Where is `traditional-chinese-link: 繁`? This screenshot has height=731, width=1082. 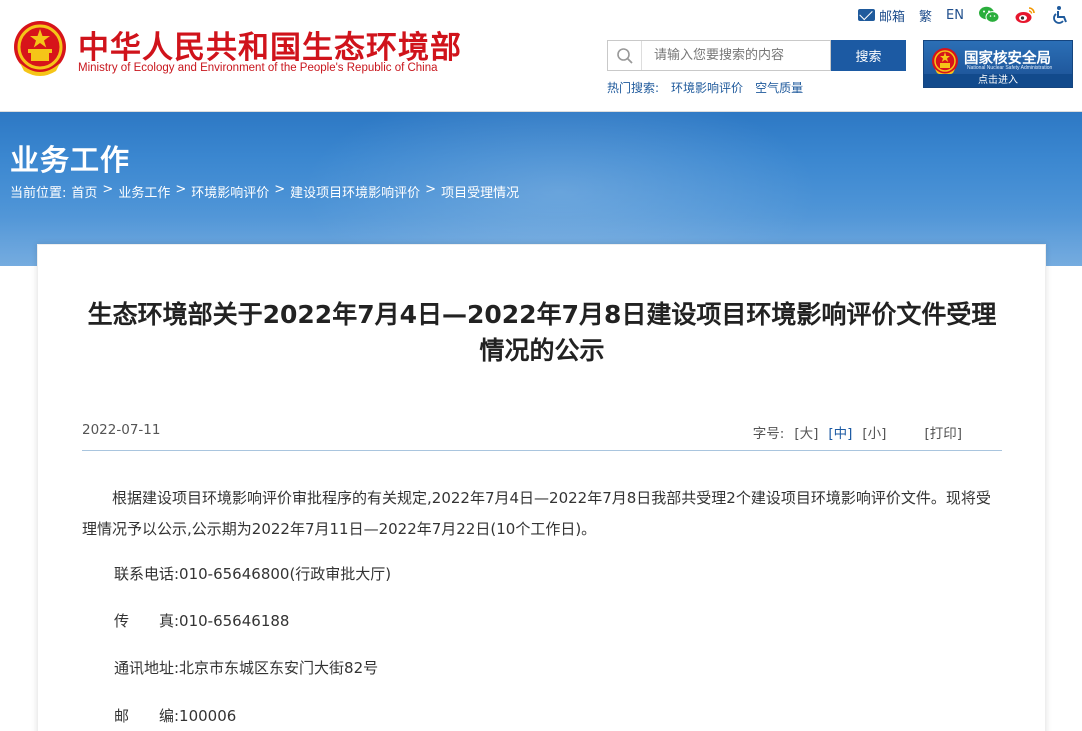 traditional-chinese-link: 繁 is located at coordinates (925, 15).